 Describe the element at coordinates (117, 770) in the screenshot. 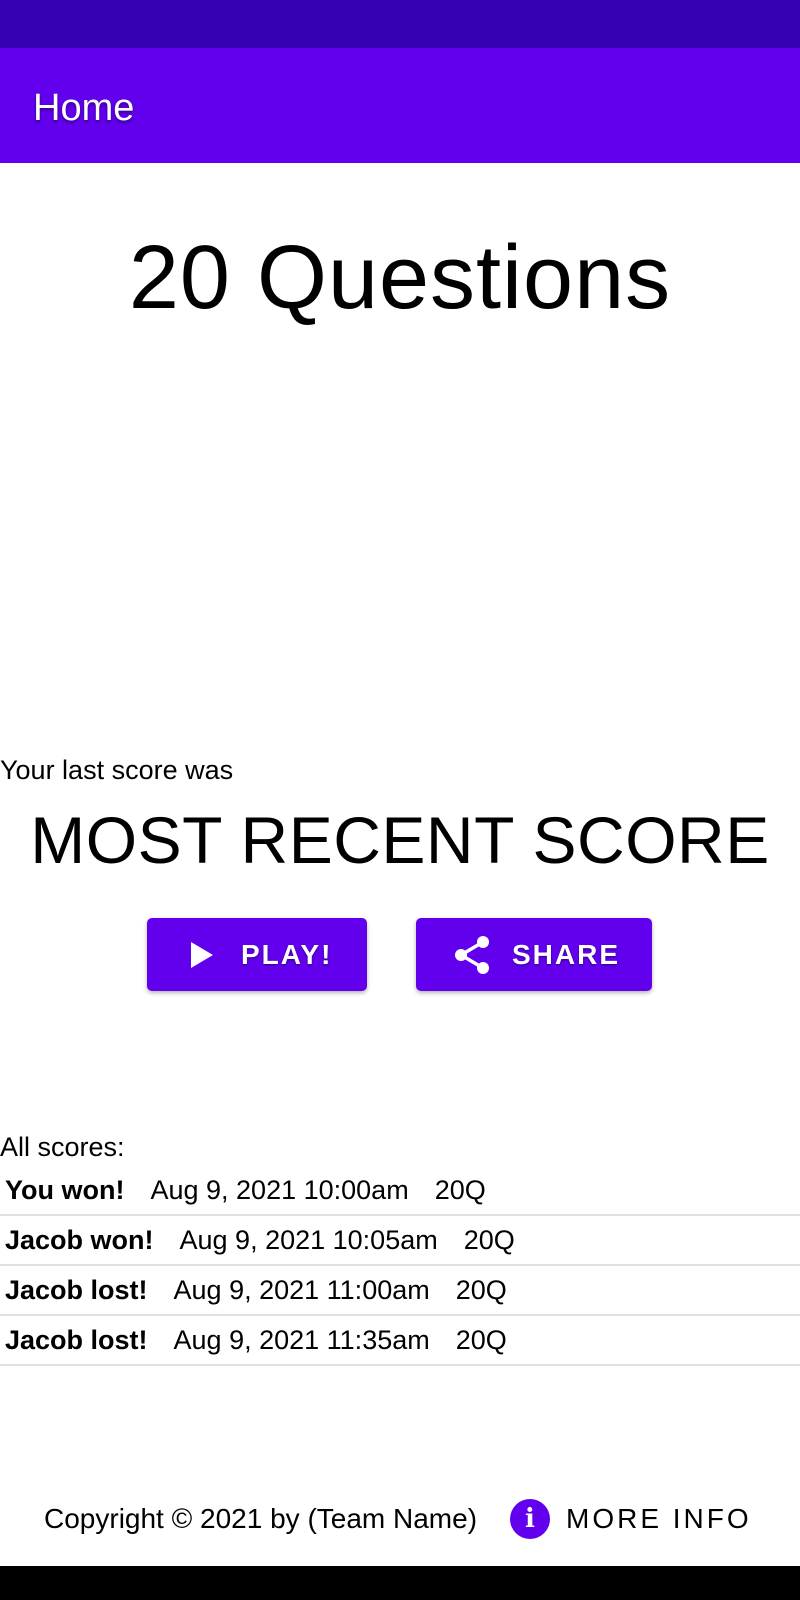

I see `last-score-label: Your last score was` at that location.